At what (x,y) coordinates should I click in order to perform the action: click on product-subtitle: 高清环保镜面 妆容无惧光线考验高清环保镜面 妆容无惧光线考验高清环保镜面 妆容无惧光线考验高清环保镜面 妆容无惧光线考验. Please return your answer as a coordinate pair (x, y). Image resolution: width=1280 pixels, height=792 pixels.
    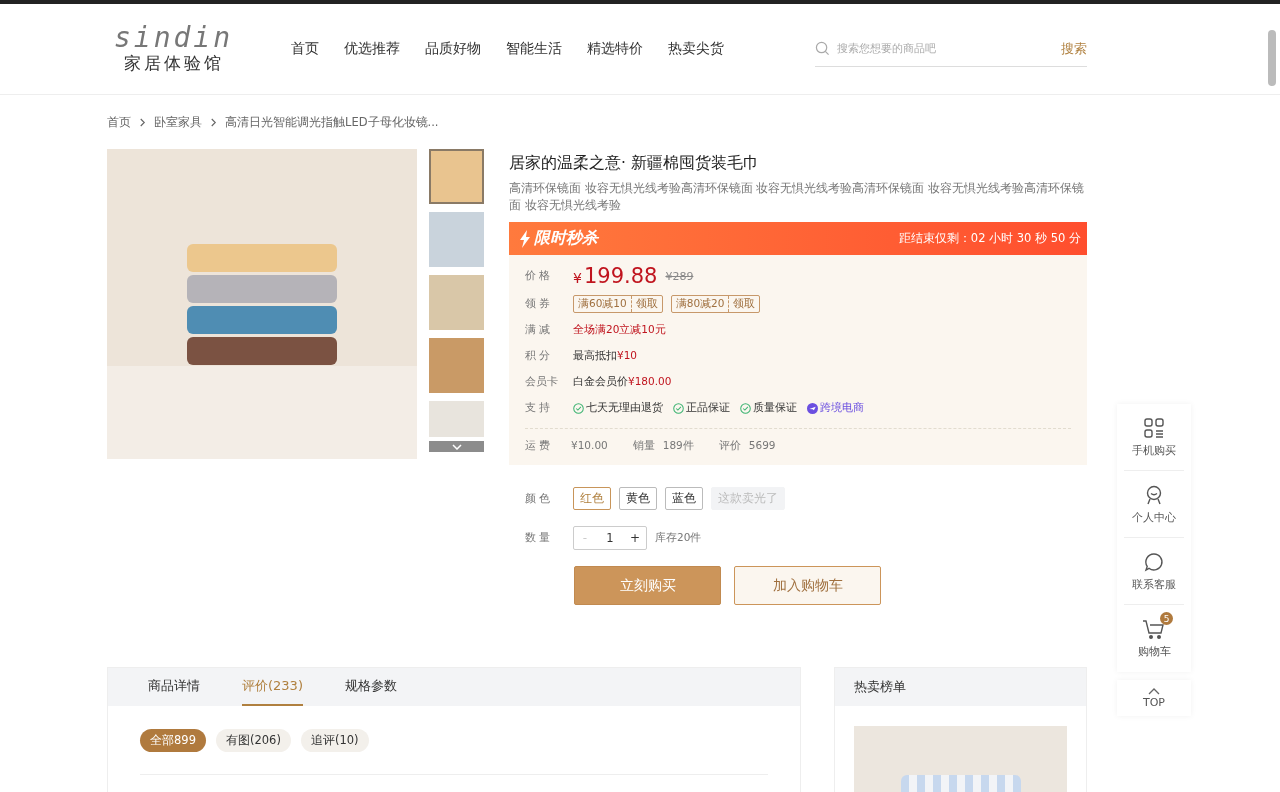
    Looking at the image, I should click on (797, 197).